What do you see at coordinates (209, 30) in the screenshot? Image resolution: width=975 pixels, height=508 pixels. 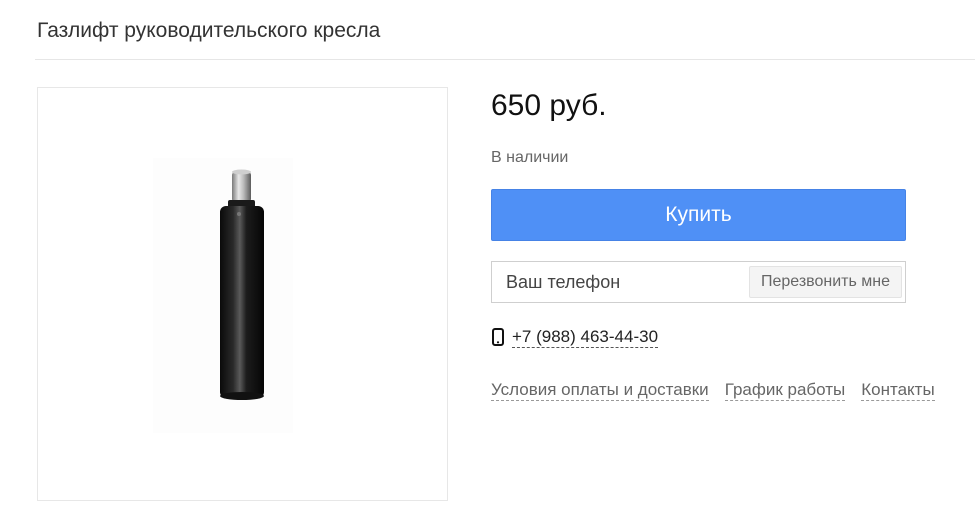 I see `page-title: Газлифт руководительского кресла` at bounding box center [209, 30].